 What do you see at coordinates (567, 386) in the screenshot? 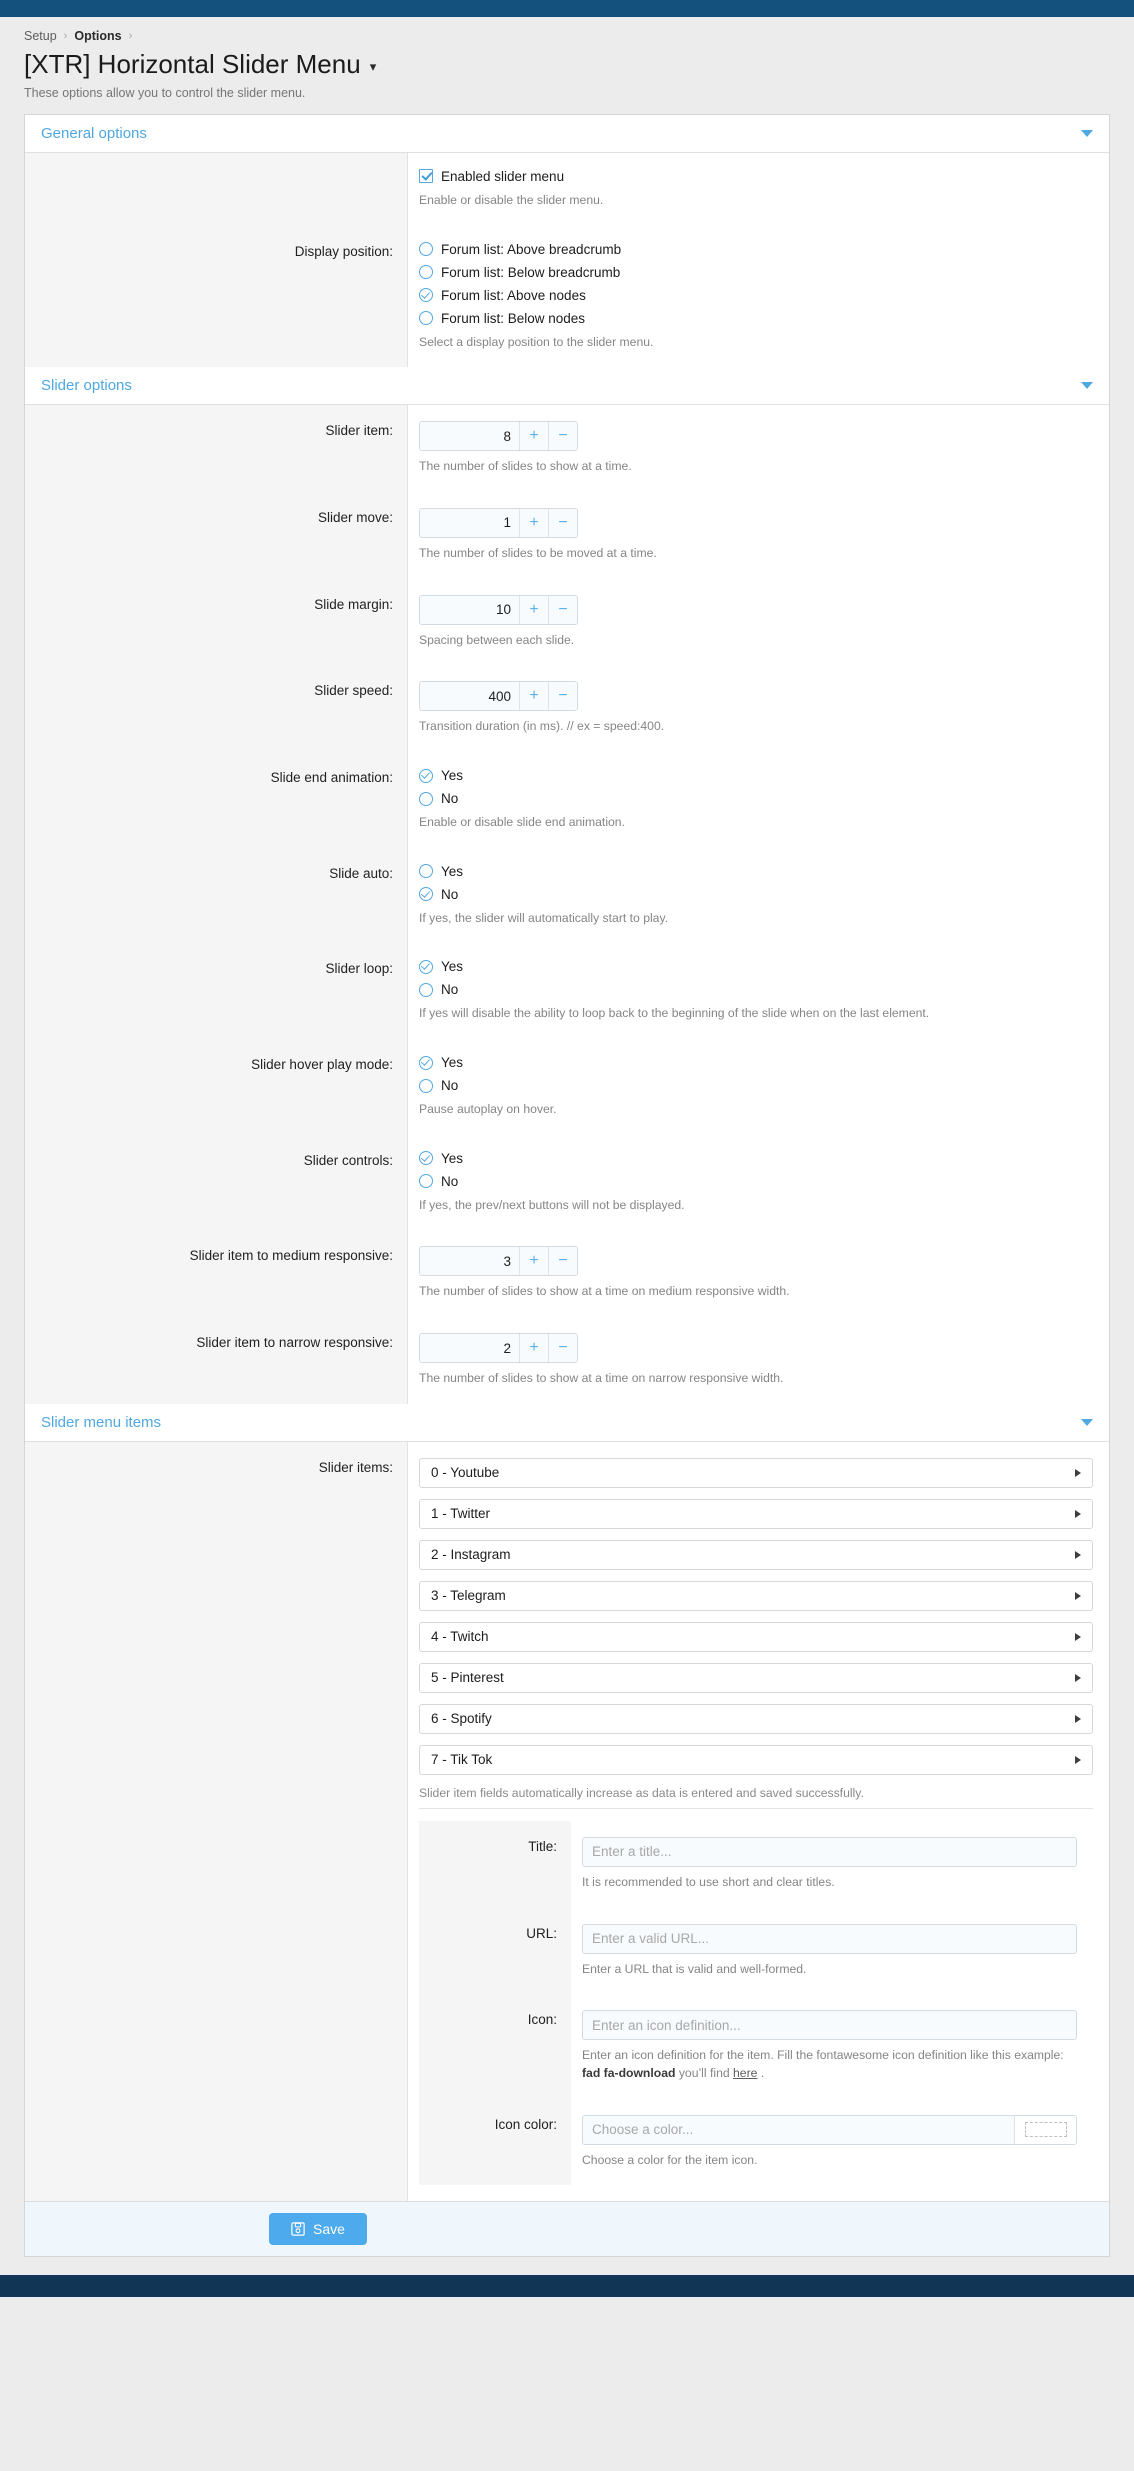
I see `section-header-slider-options: Slider options` at bounding box center [567, 386].